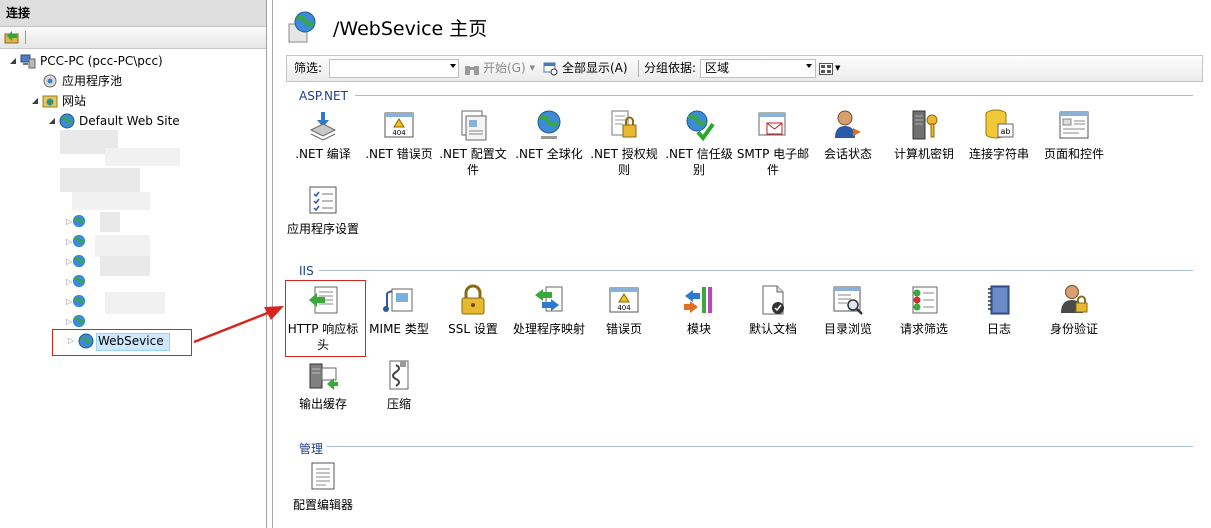 This screenshot has width=1211, height=528. What do you see at coordinates (308, 68) in the screenshot?
I see `filter-label: 筛选:` at bounding box center [308, 68].